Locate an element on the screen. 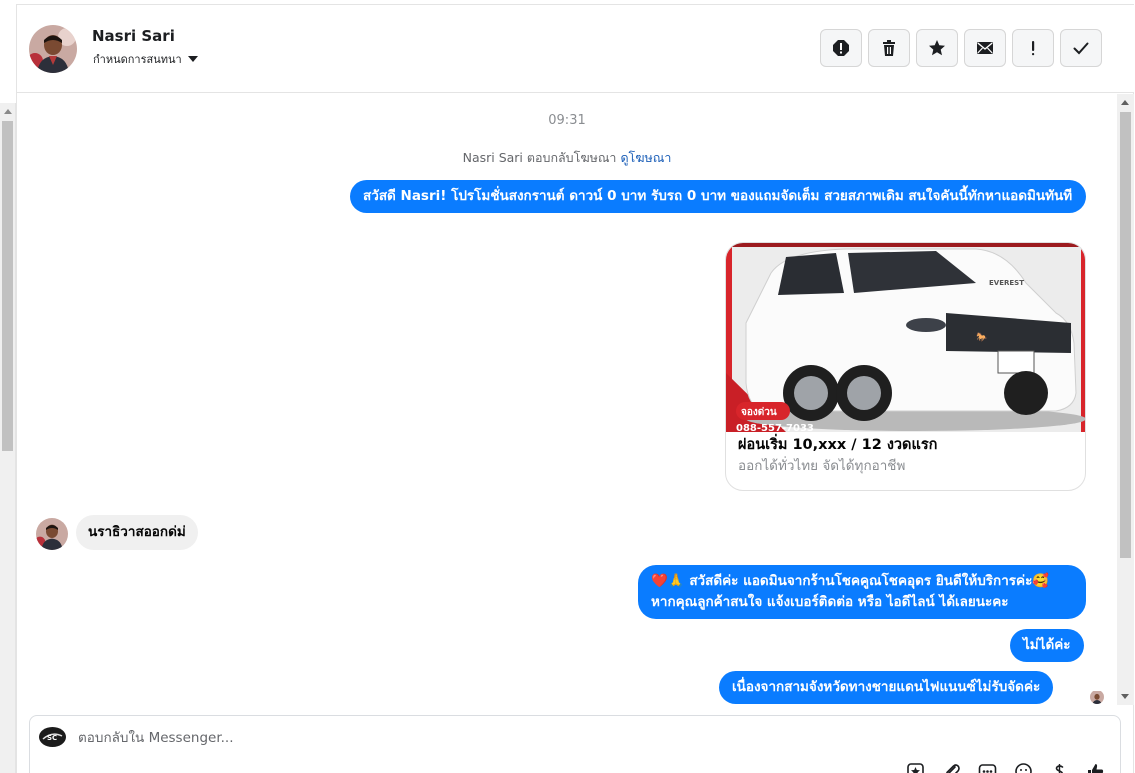  star-button is located at coordinates (937, 48).